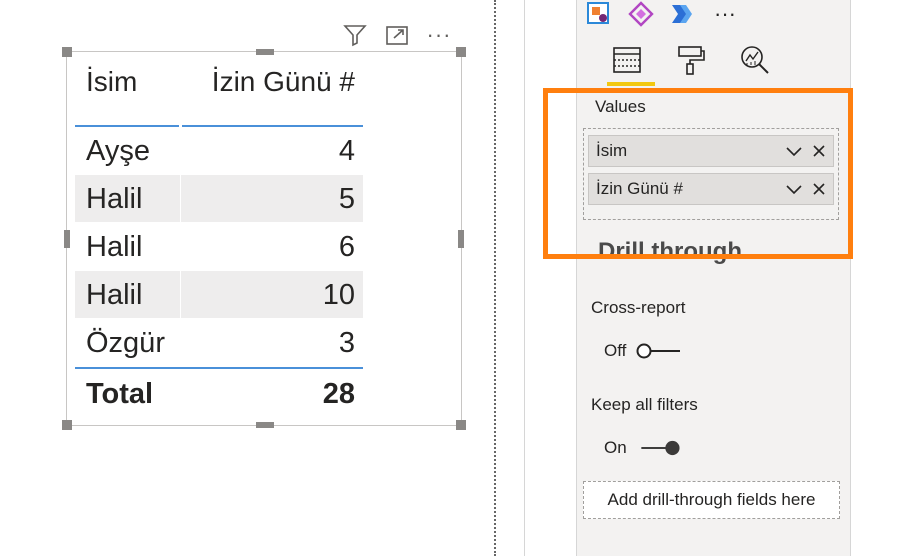 Image resolution: width=900 pixels, height=556 pixels. I want to click on column-header-name: İsim, so click(111, 82).